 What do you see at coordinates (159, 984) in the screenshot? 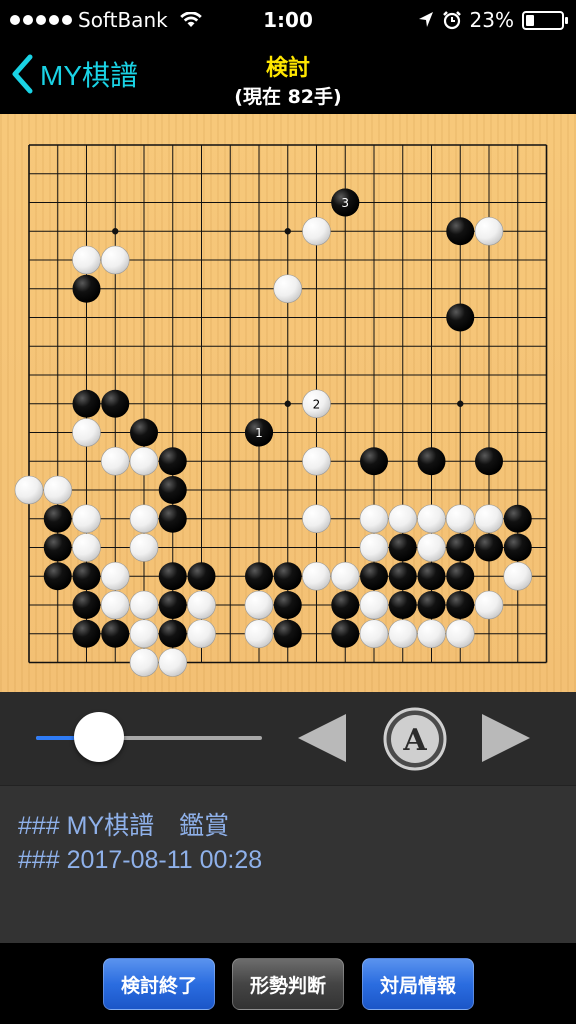
I see `end-review-button: 検討終了` at bounding box center [159, 984].